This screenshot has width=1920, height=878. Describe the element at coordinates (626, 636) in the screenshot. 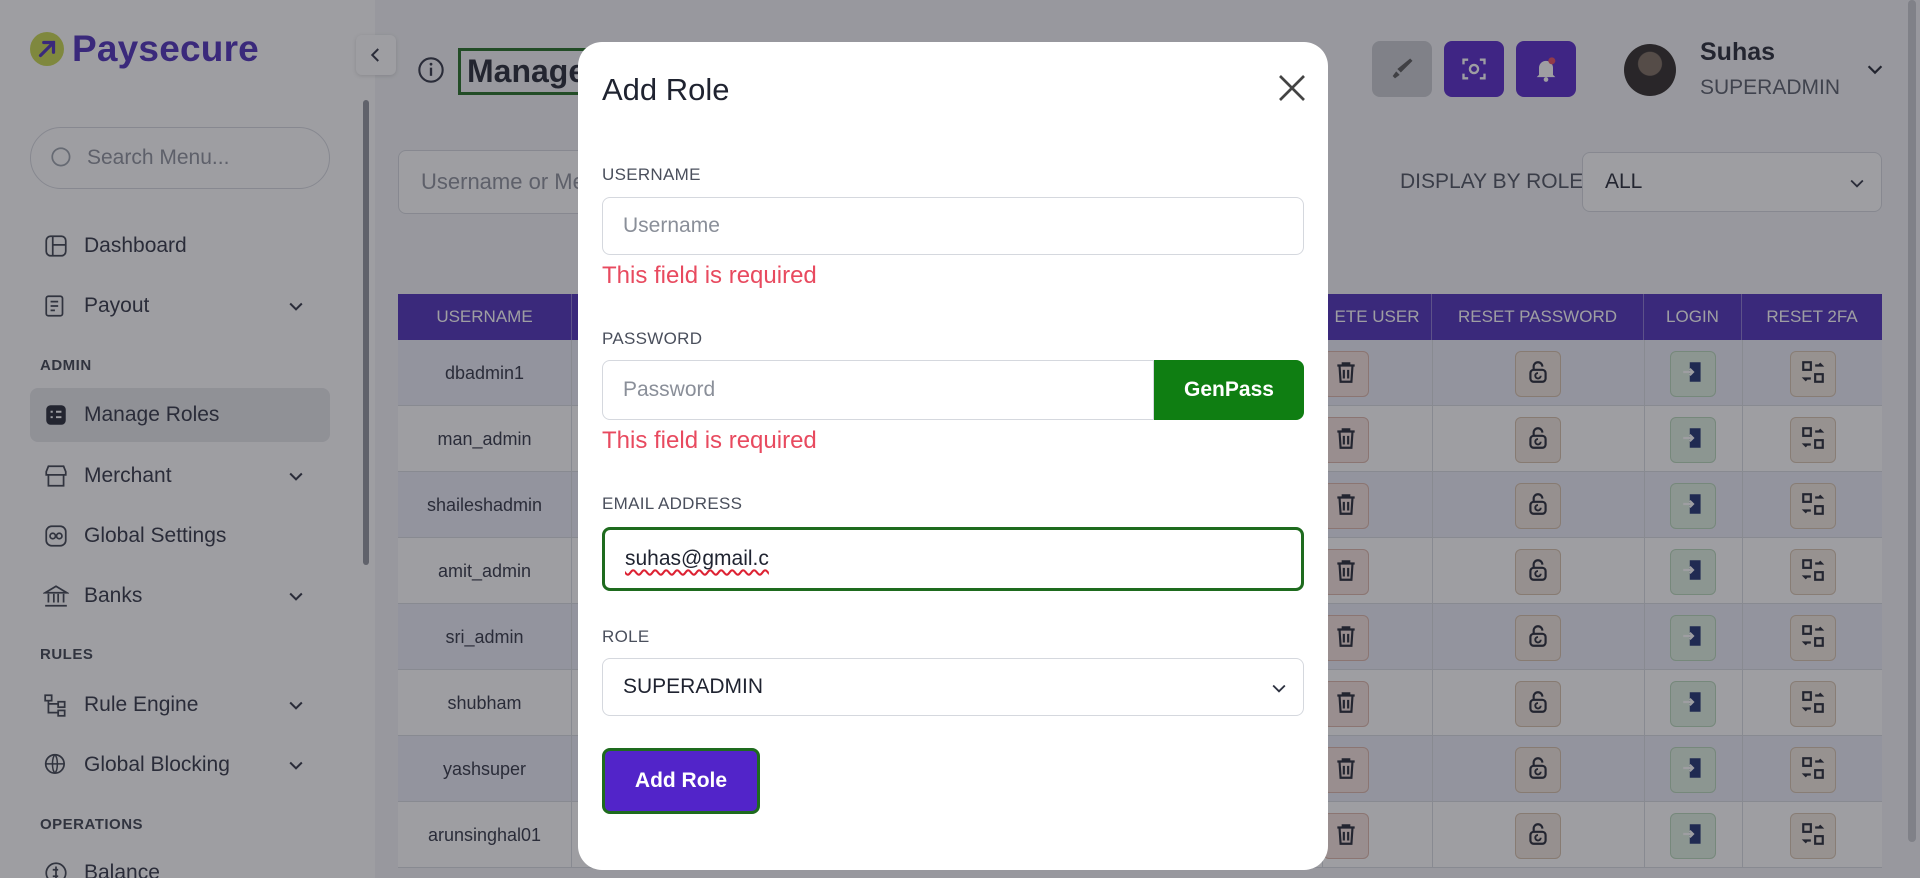

I see `role-label: ROLE` at that location.